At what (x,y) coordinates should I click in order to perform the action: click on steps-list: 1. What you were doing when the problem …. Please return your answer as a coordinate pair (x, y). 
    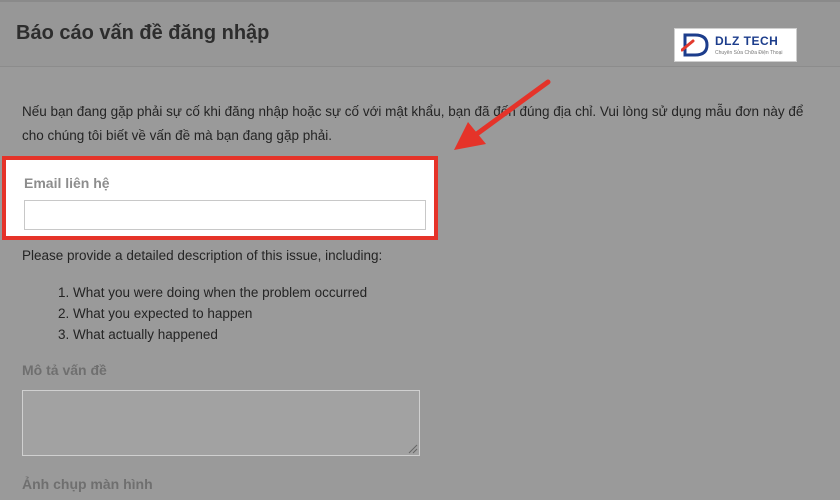
    Looking at the image, I should click on (212, 313).